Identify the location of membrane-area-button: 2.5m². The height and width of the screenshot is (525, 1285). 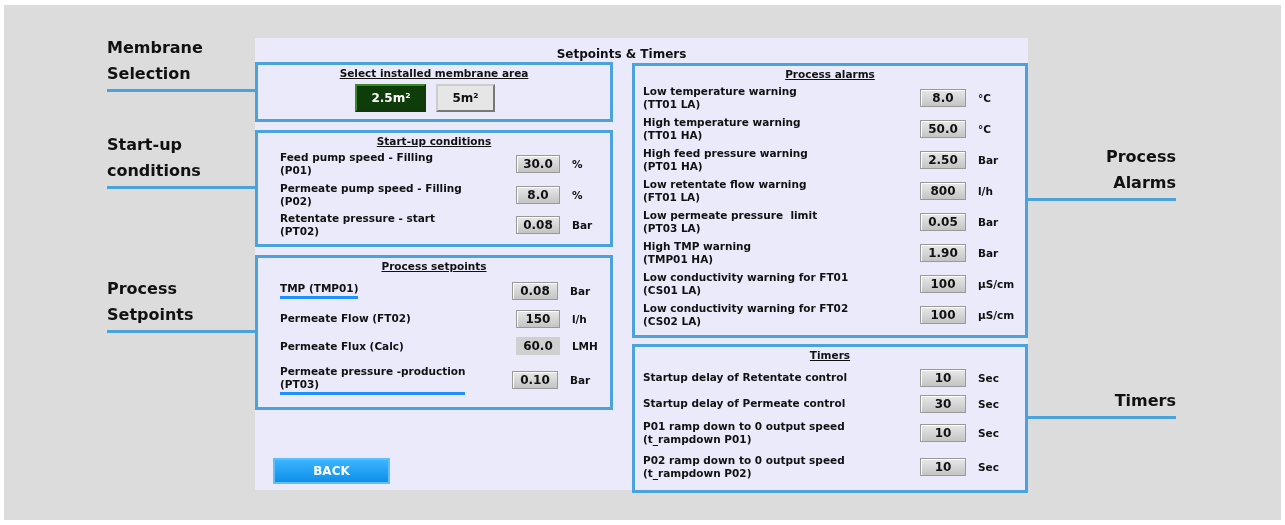
(391, 98).